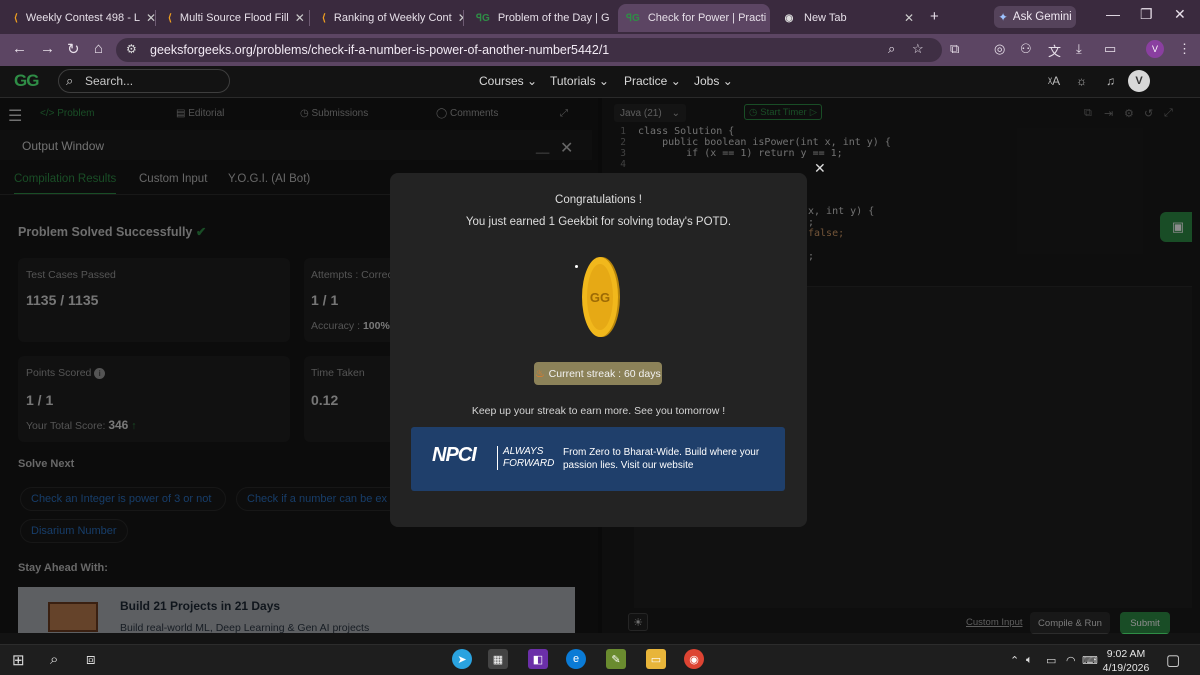 The image size is (1200, 675). I want to click on forward-icon: →, so click(47, 48).